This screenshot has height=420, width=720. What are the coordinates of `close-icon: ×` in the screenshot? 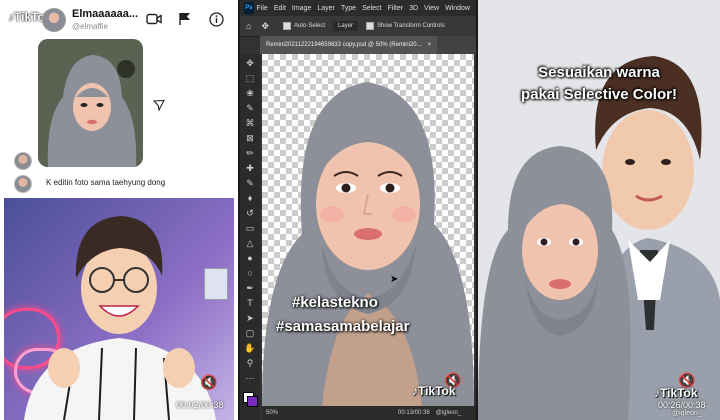 It's located at (430, 45).